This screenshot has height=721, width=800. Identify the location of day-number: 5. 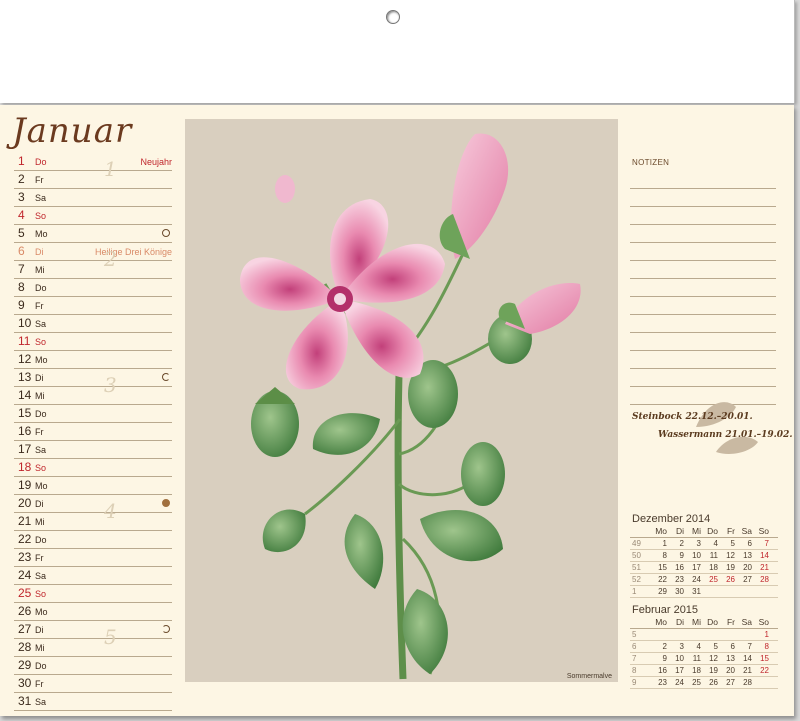
(21, 233).